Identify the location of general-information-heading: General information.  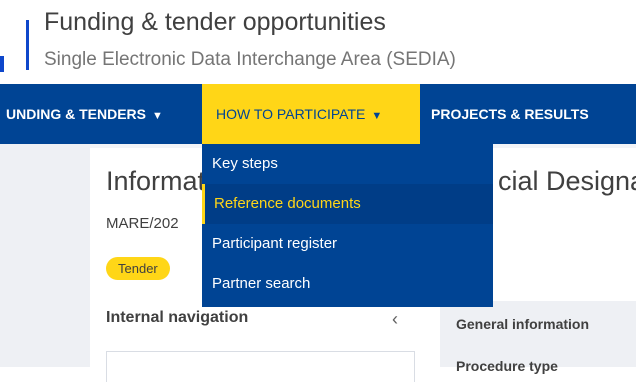
(522, 324).